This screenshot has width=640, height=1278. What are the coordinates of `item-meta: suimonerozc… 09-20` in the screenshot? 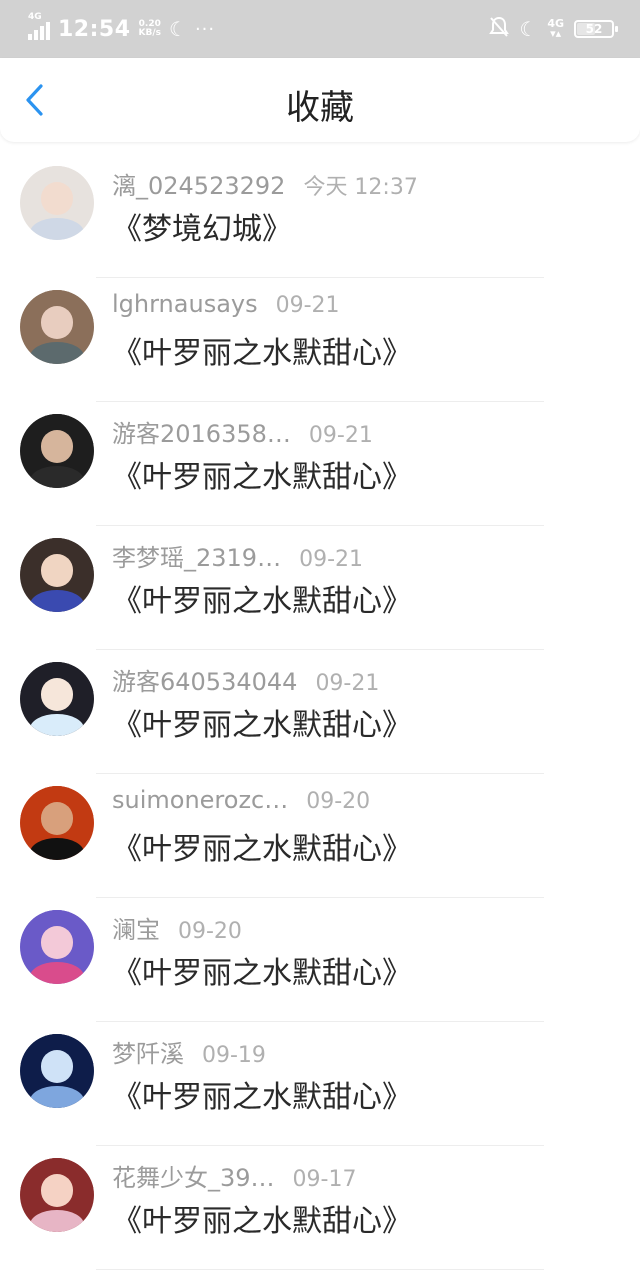 It's located at (241, 800).